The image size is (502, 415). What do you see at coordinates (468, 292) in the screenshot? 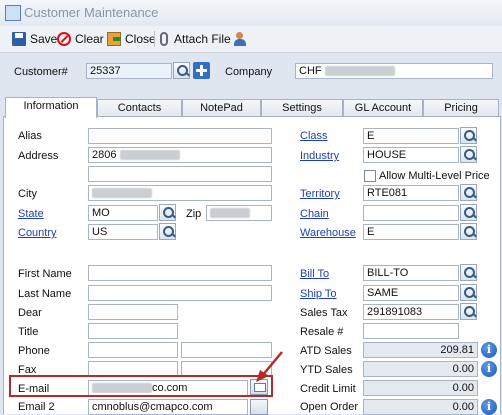
I see `ship-to-lookup-button` at bounding box center [468, 292].